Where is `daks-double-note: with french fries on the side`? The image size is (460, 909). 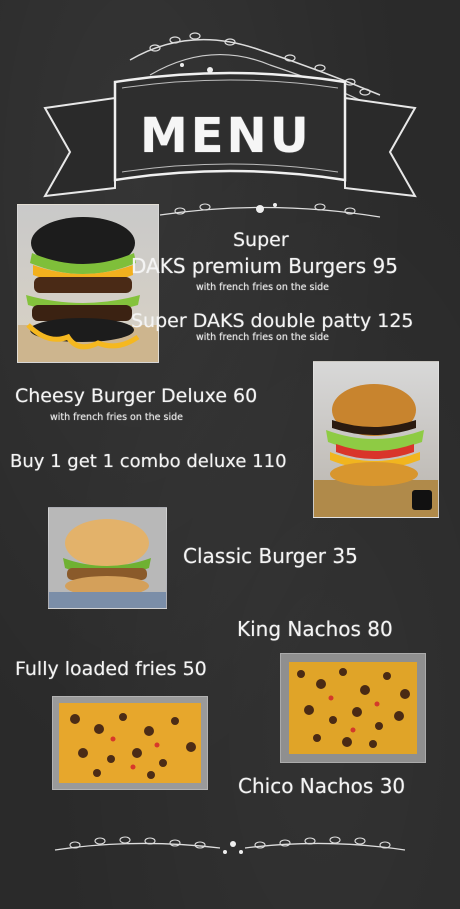
daks-double-note: with french fries on the side is located at coordinates (262, 337).